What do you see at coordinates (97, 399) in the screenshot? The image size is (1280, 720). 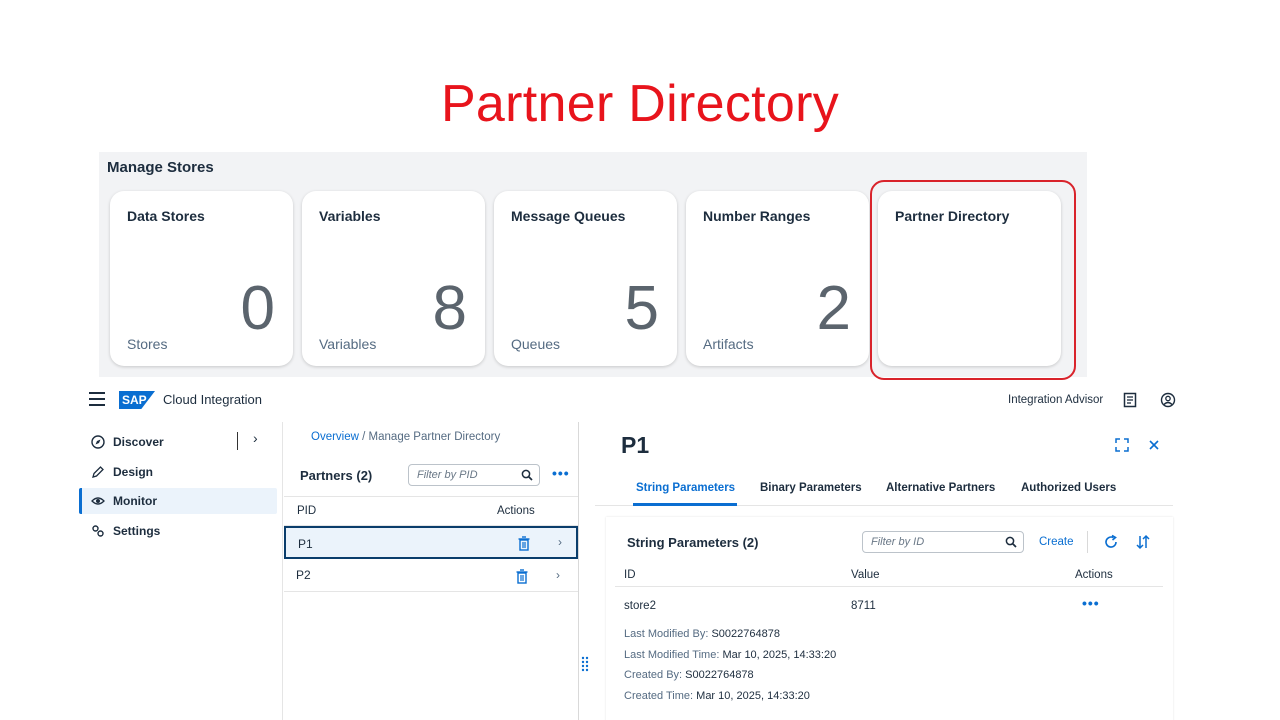 I see `menu-icon` at bounding box center [97, 399].